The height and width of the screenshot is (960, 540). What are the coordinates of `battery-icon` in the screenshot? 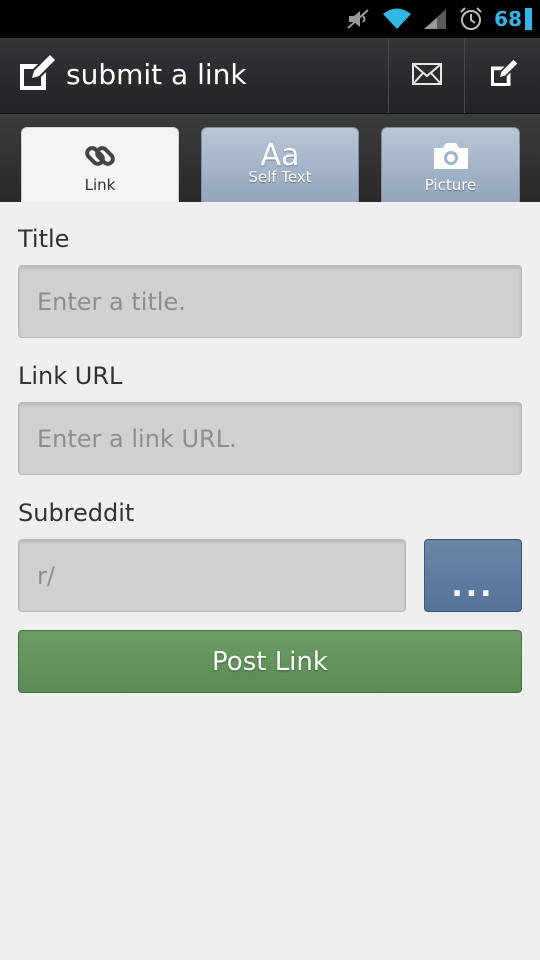 It's located at (528, 19).